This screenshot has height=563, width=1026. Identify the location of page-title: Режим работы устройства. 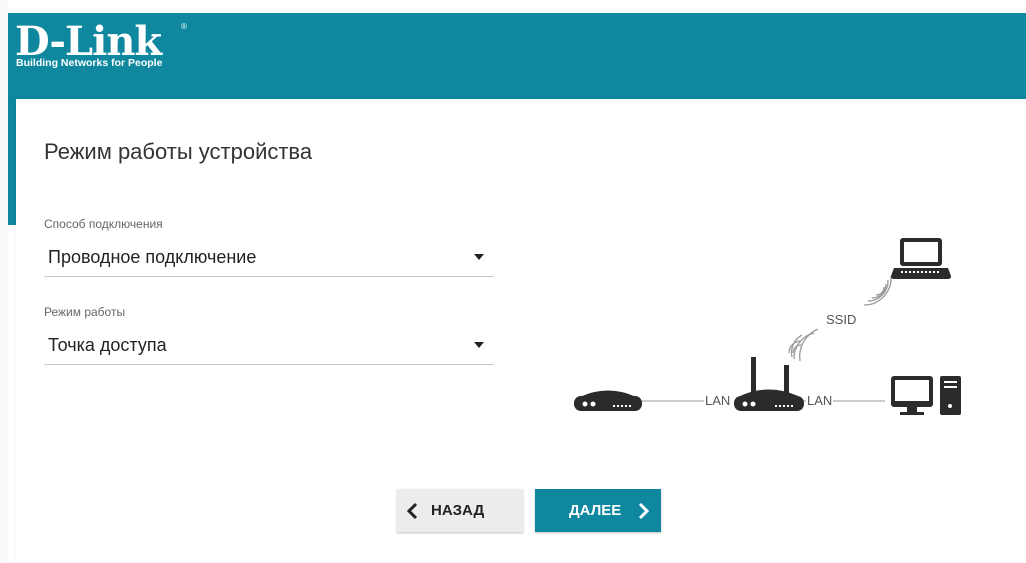
(178, 151).